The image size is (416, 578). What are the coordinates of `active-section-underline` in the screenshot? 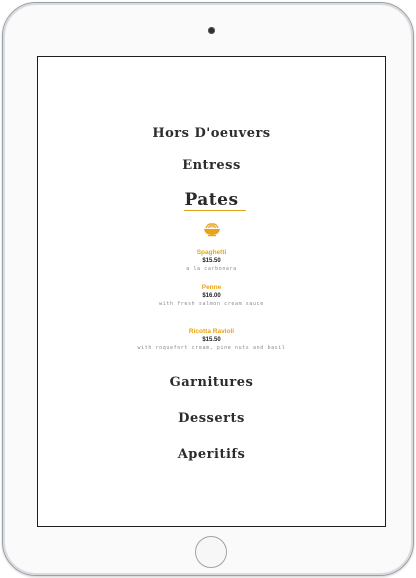 It's located at (215, 210).